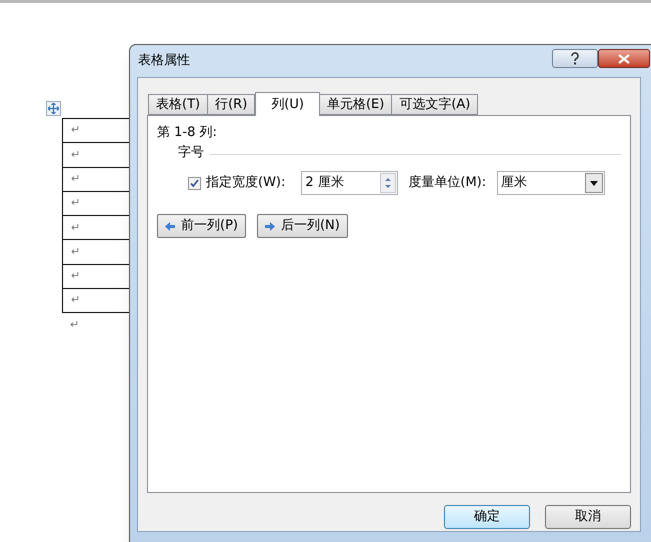  What do you see at coordinates (302, 226) in the screenshot?
I see `next-column-button: 后一列(N)` at bounding box center [302, 226].